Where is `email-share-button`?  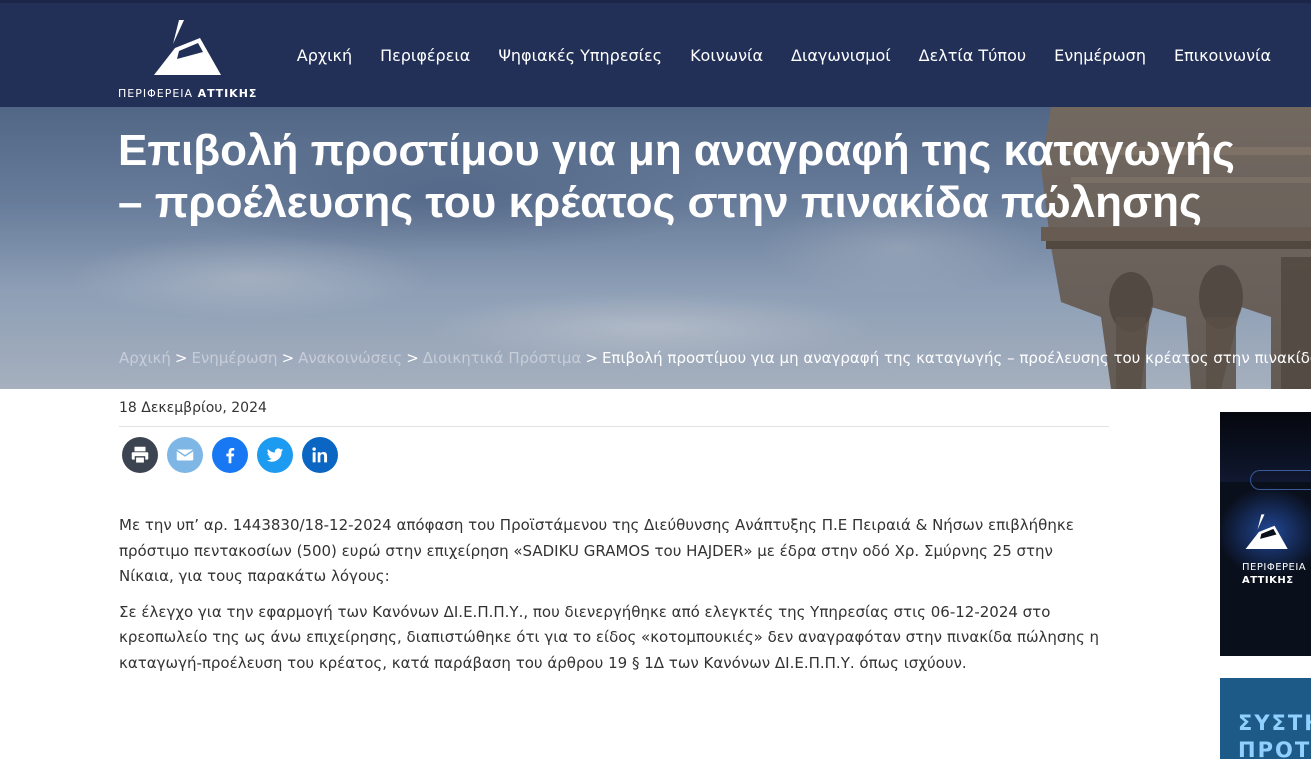 email-share-button is located at coordinates (185, 455).